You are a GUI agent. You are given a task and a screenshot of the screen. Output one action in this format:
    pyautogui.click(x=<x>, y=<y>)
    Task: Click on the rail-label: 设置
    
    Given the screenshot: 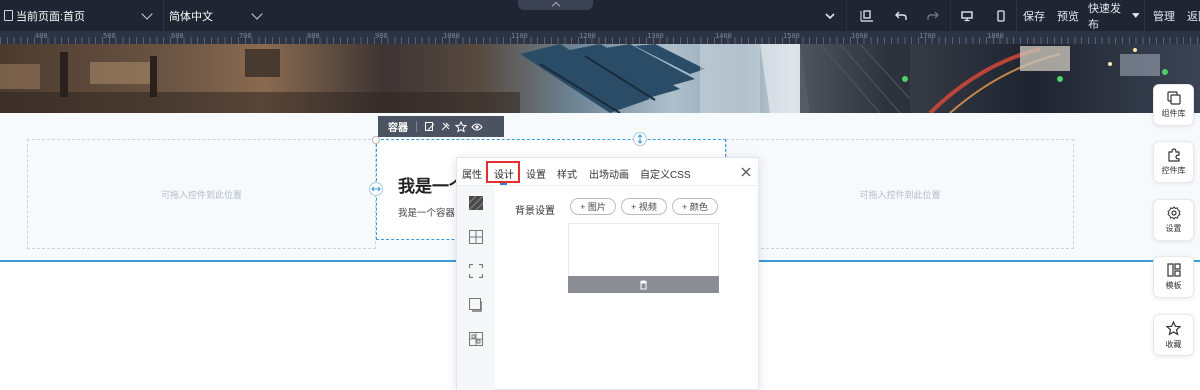 What is the action you would take?
    pyautogui.click(x=1173, y=228)
    